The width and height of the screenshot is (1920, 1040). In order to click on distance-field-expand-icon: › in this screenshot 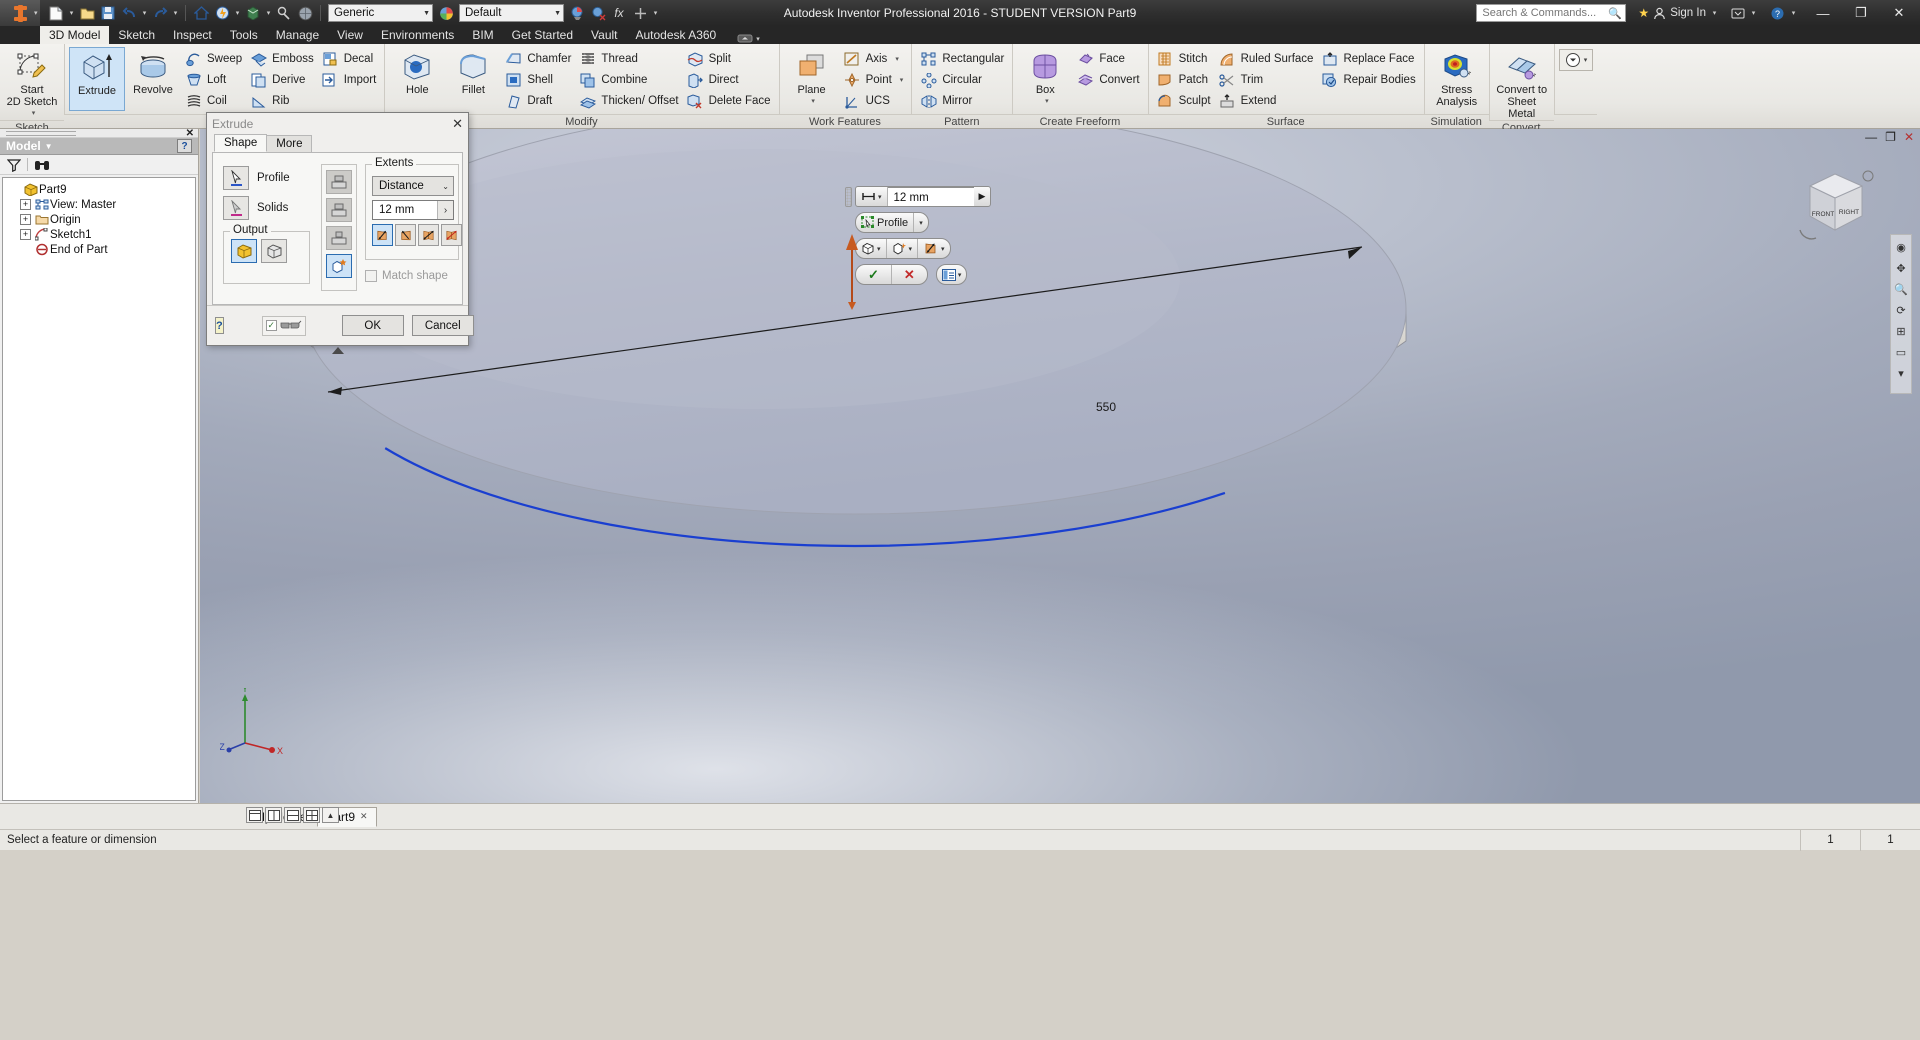, I will do `click(445, 210)`.